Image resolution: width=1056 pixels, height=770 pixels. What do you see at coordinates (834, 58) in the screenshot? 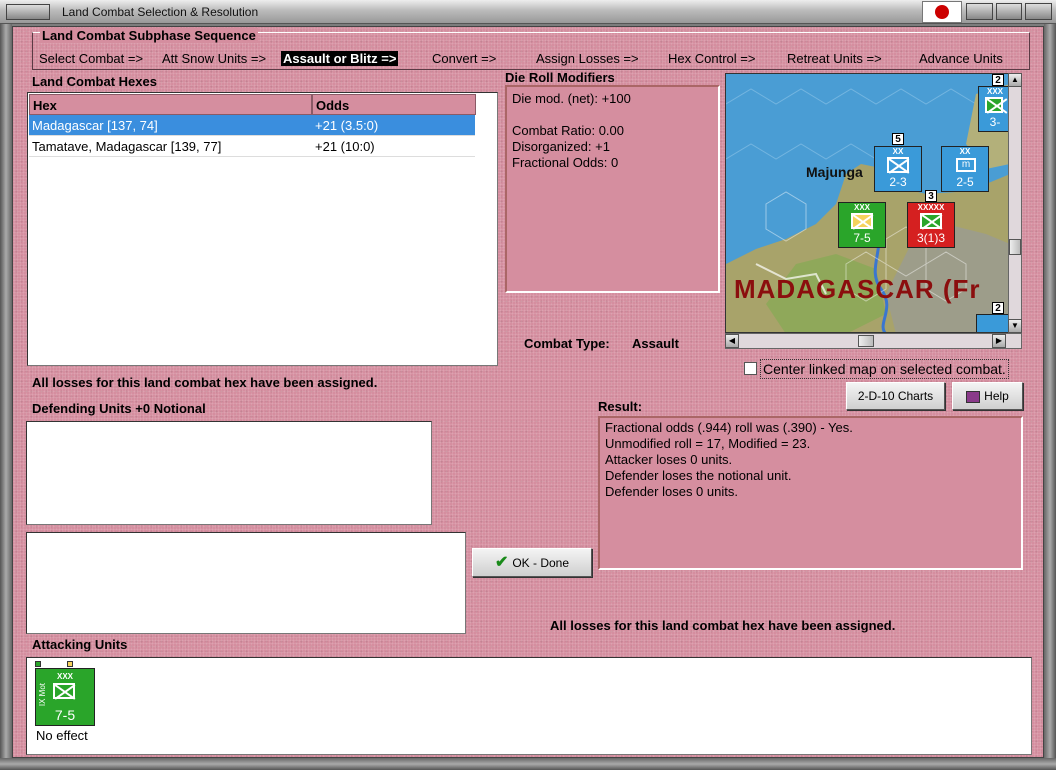
I see `step-retreat-units: Retreat Units =>` at bounding box center [834, 58].